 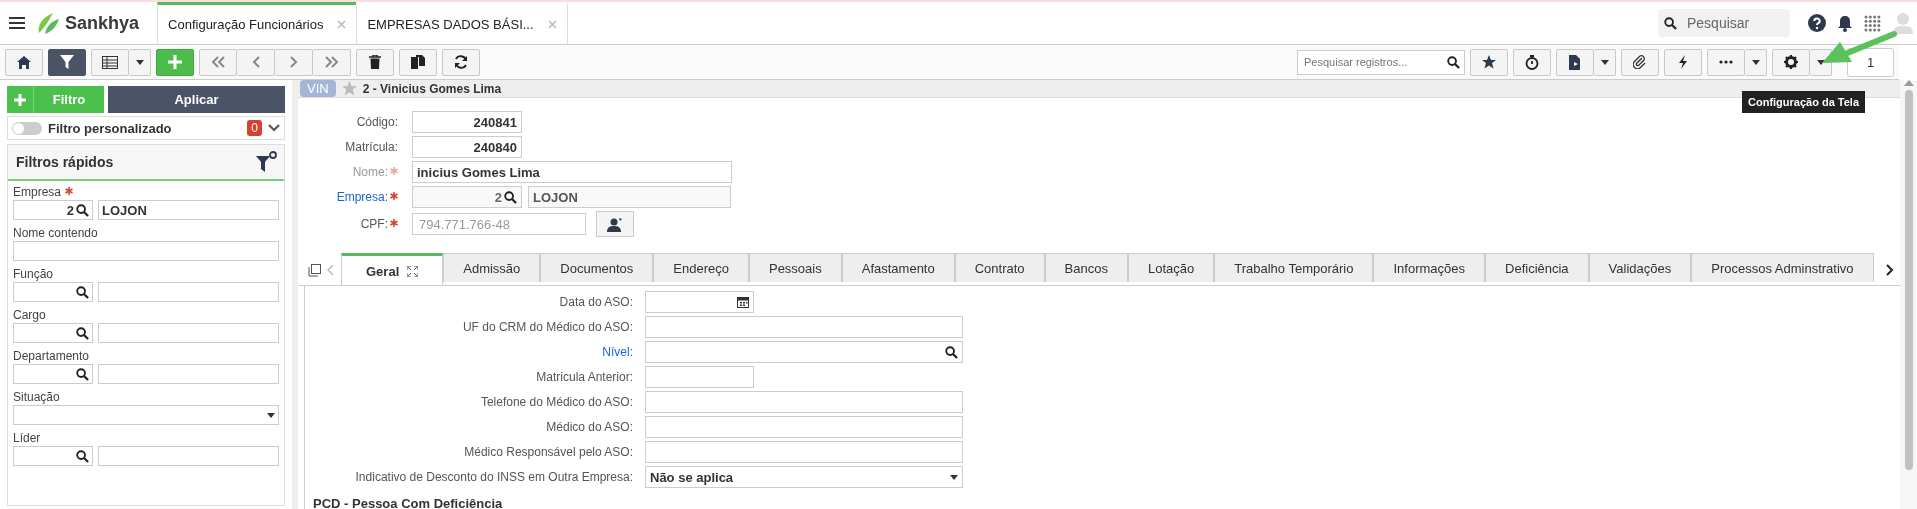 I want to click on help-icon, so click(x=1817, y=23).